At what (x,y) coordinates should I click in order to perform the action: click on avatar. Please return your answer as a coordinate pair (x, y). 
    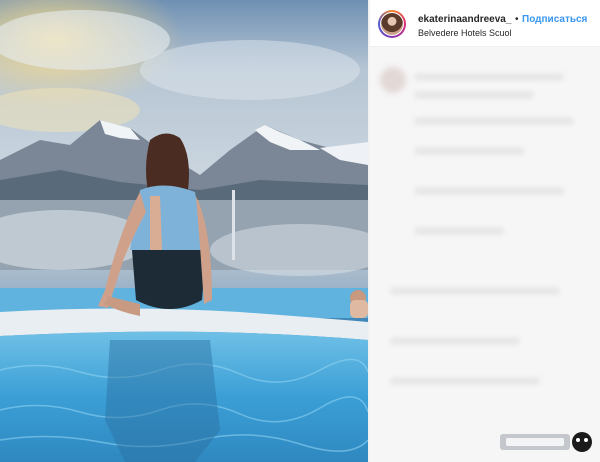
    Looking at the image, I should click on (392, 24).